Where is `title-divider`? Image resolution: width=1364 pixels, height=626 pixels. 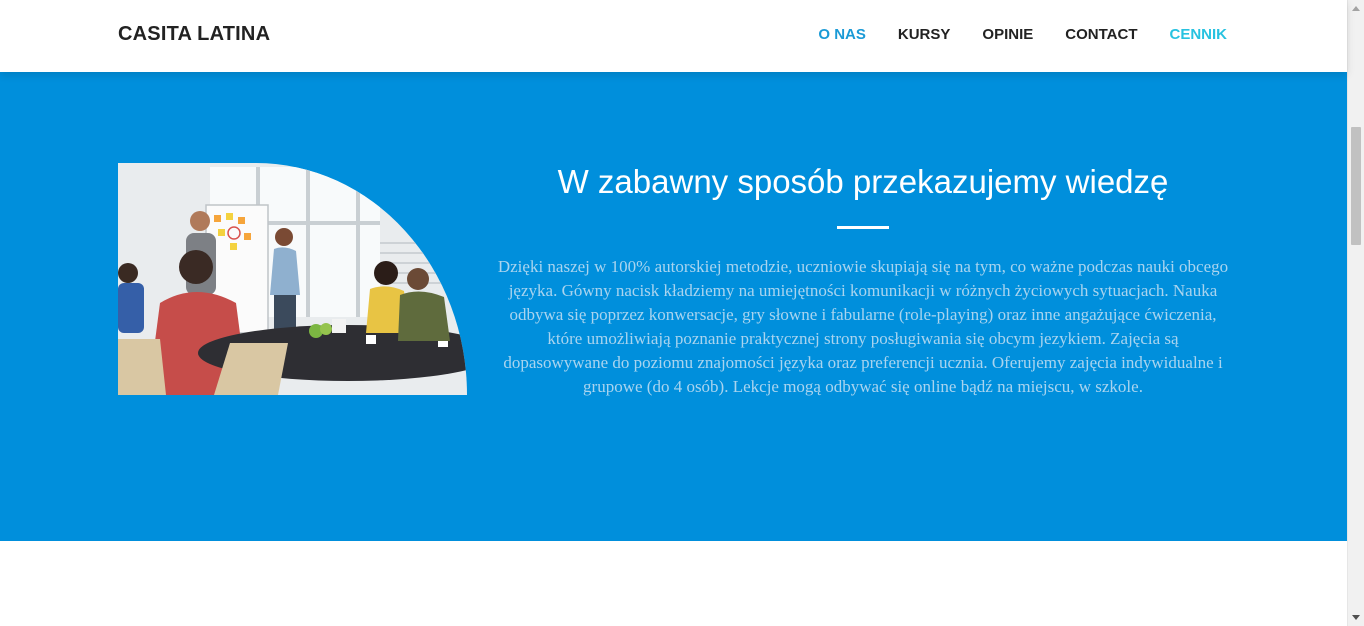
title-divider is located at coordinates (863, 227).